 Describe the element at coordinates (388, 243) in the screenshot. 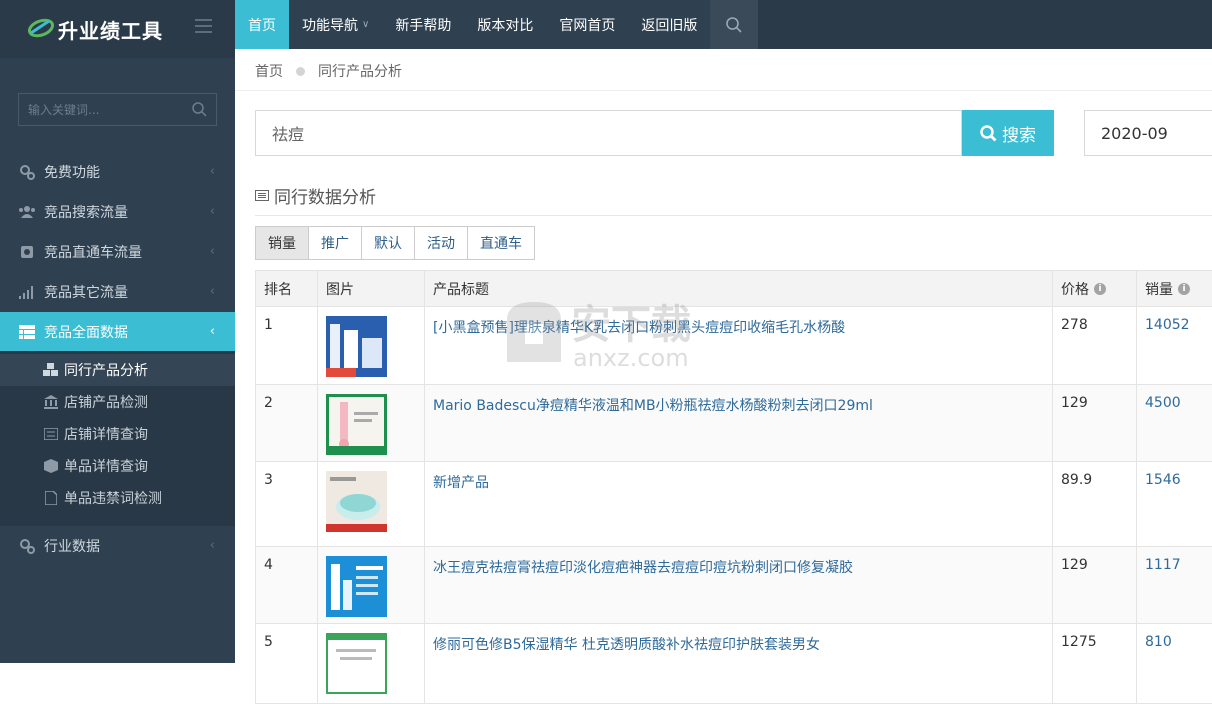

I see `tab-default: 默认` at that location.